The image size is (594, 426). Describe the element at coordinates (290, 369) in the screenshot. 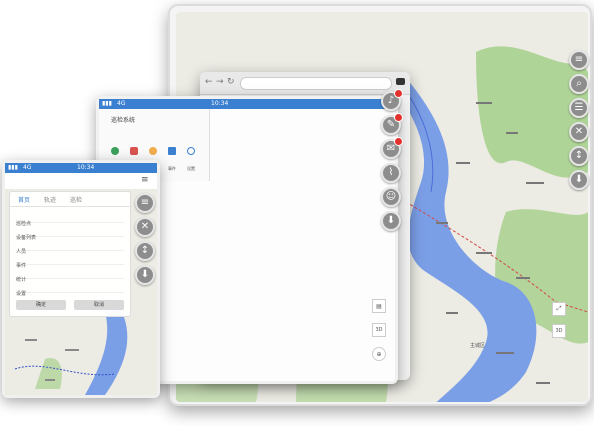

I see `scale-label: 2公里` at that location.